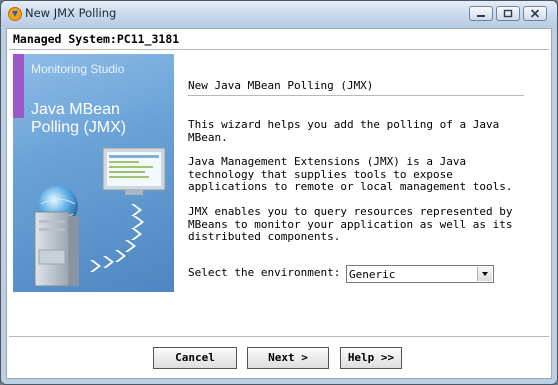 This screenshot has height=385, width=558. I want to click on monitor-illustration, so click(134, 171).